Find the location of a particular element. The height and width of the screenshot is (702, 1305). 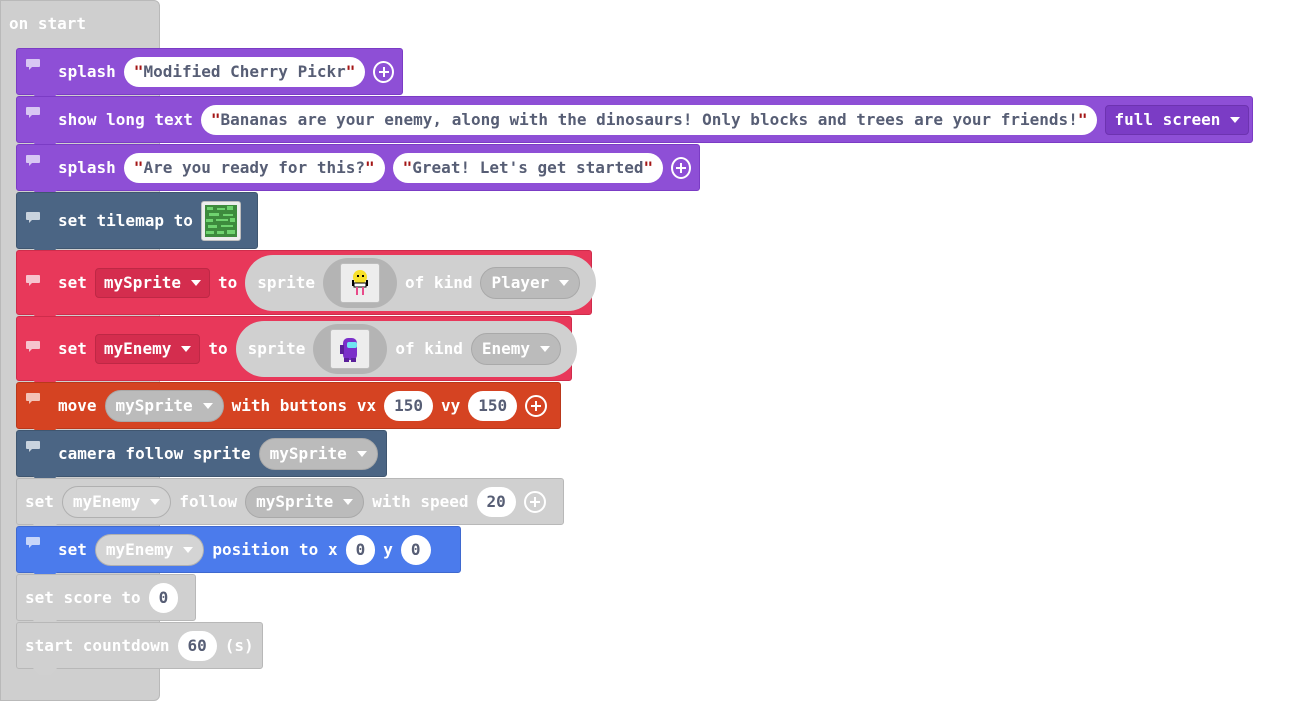

with-speed-label: with speed is located at coordinates (420, 501).